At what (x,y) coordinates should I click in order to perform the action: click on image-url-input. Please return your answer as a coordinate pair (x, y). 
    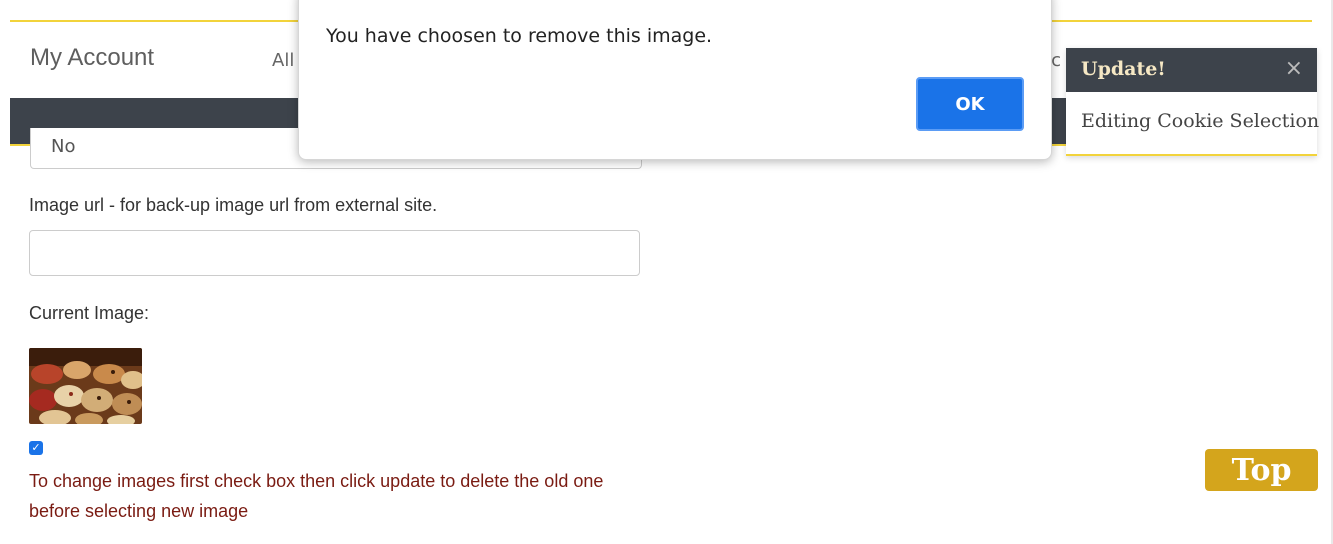
    Looking at the image, I should click on (334, 253).